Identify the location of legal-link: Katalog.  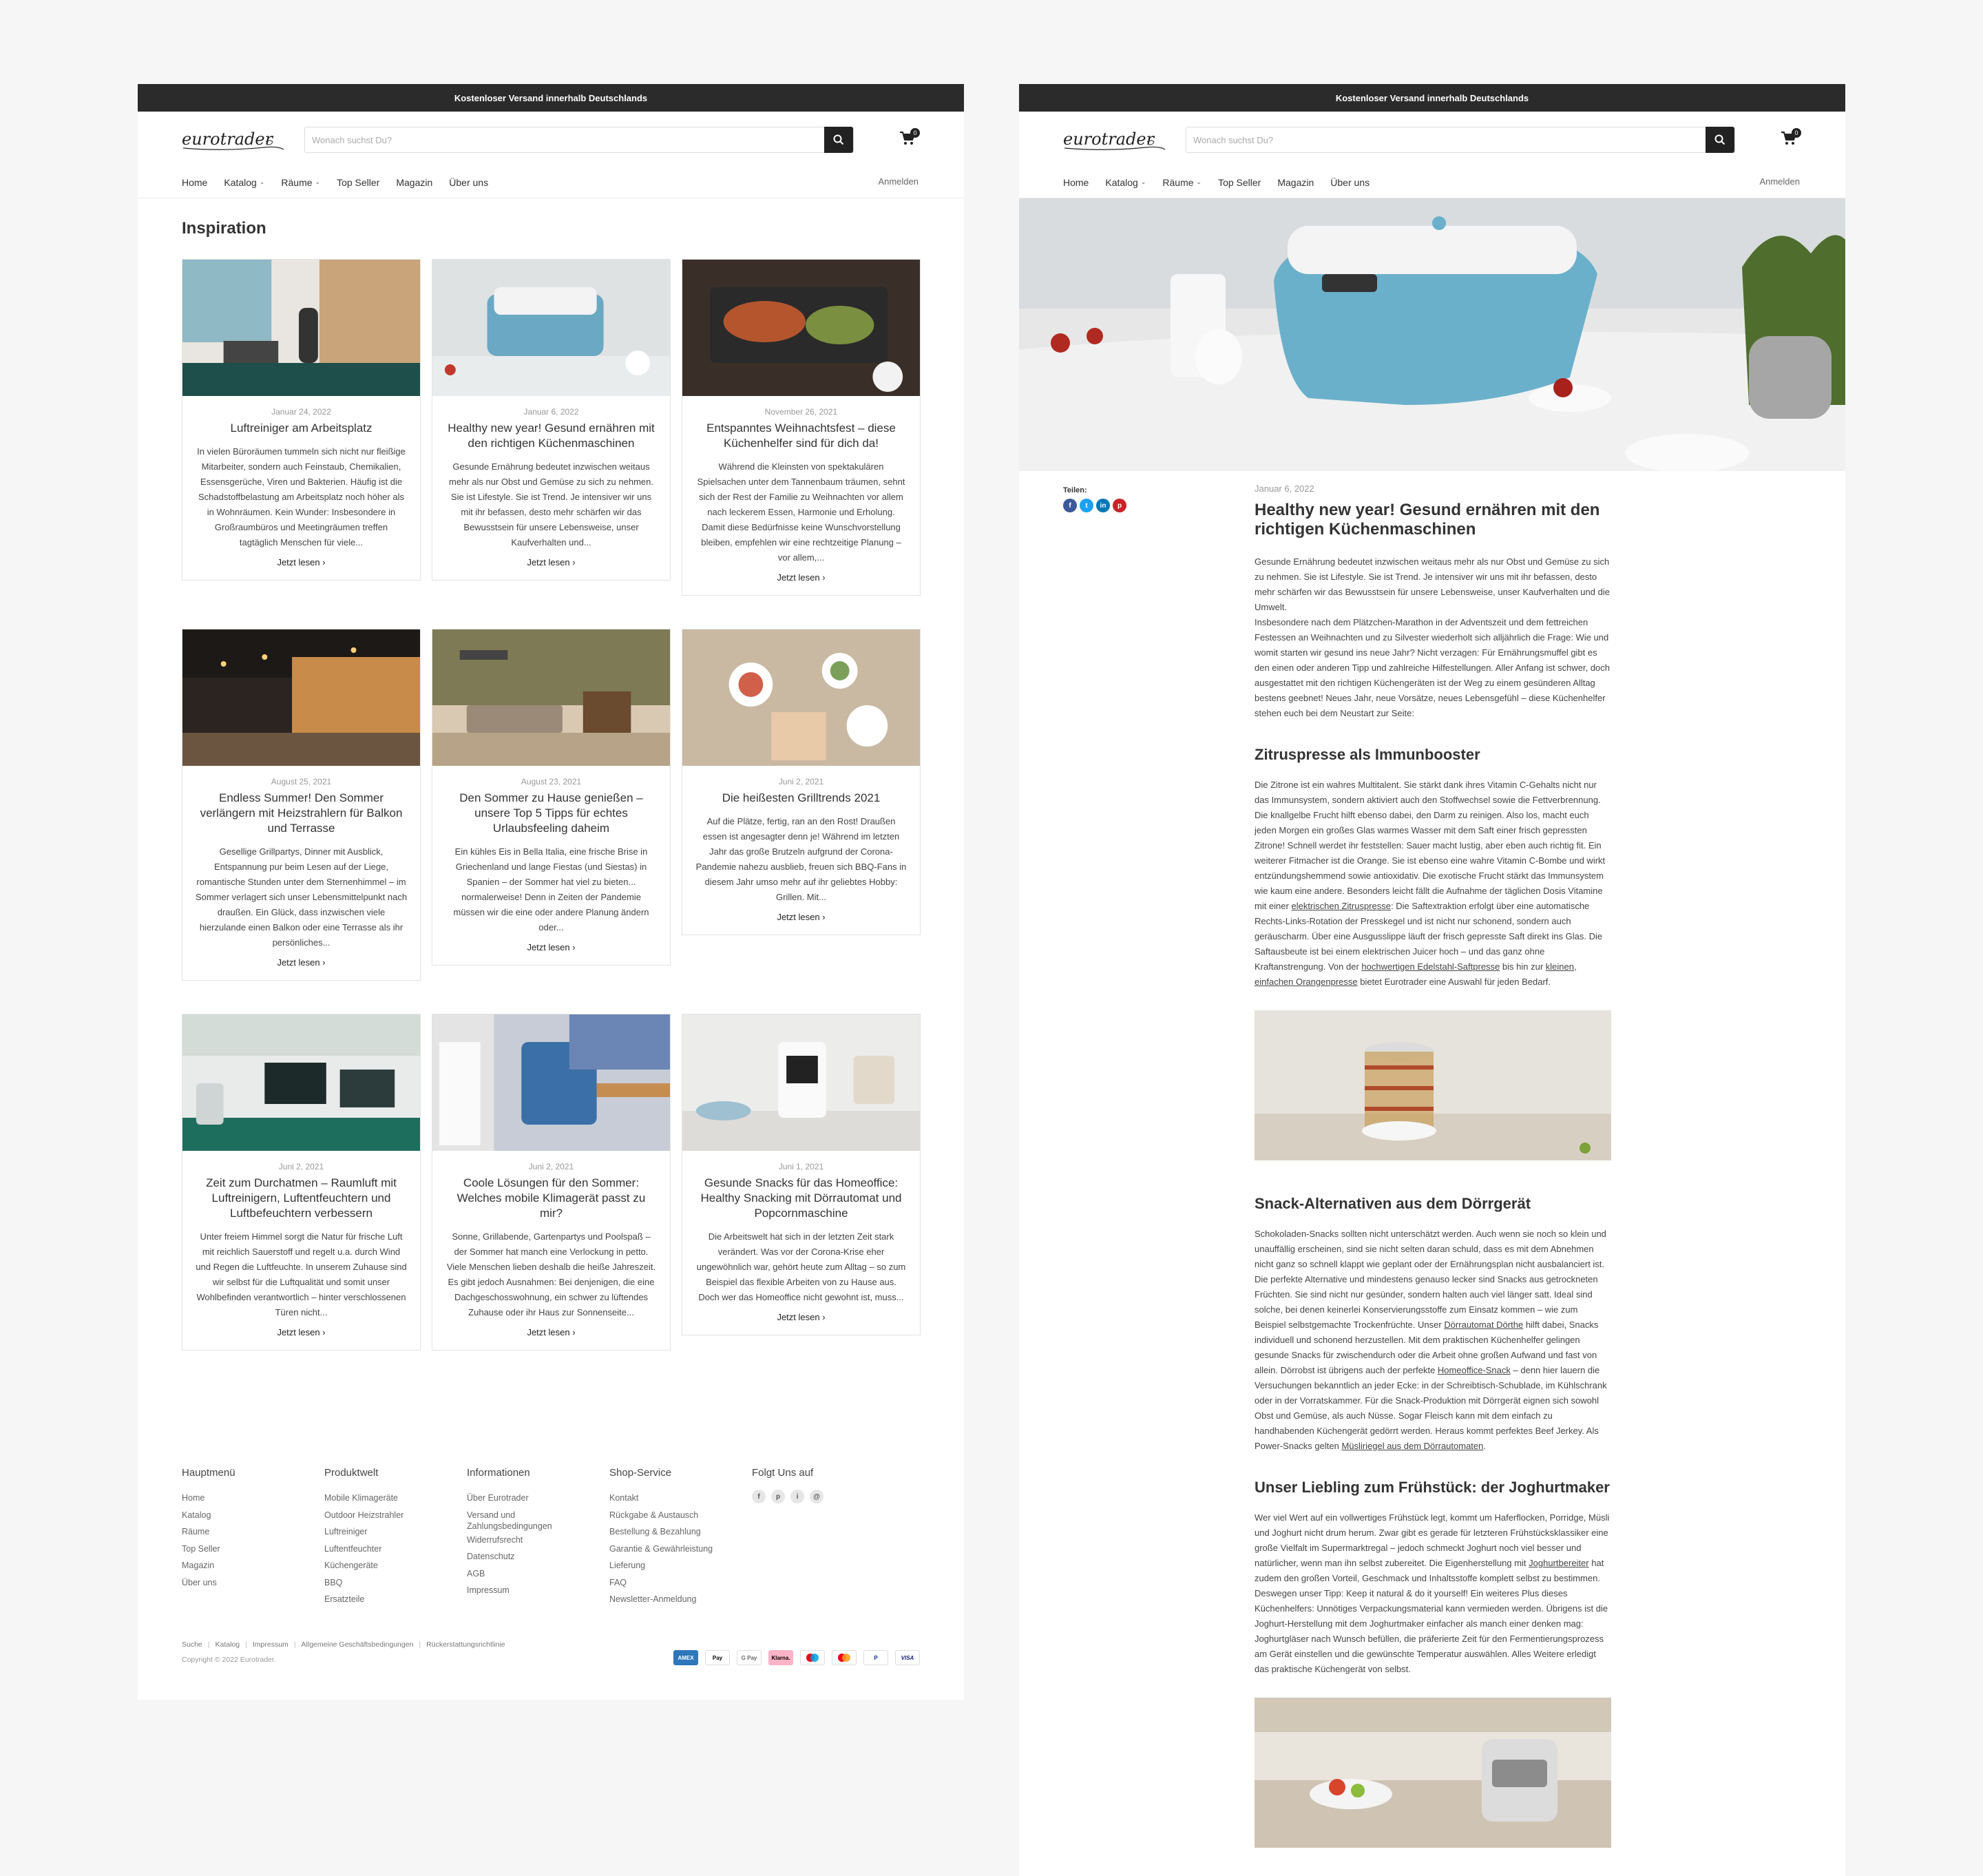
(228, 1645).